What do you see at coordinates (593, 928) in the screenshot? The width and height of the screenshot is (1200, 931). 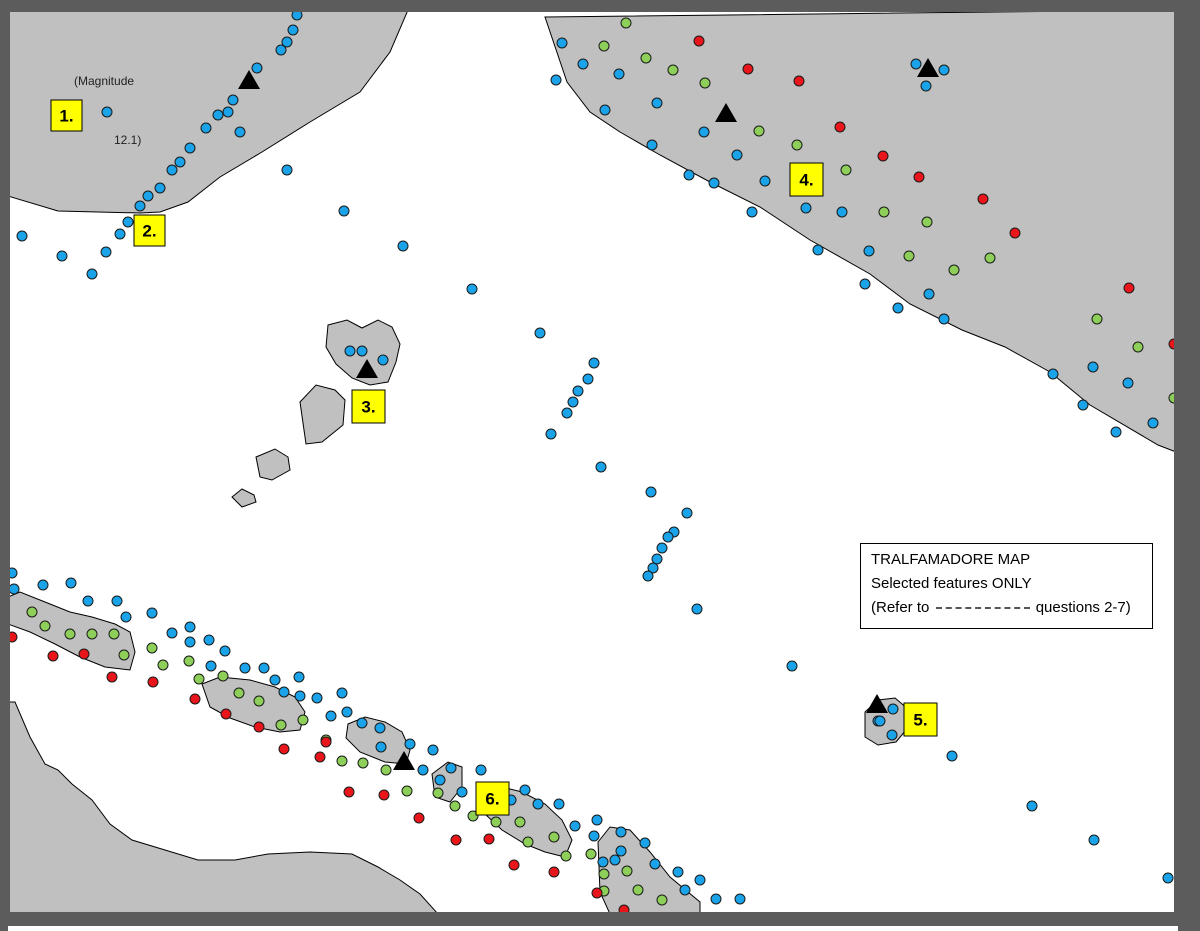 I see `next-page-edge` at bounding box center [593, 928].